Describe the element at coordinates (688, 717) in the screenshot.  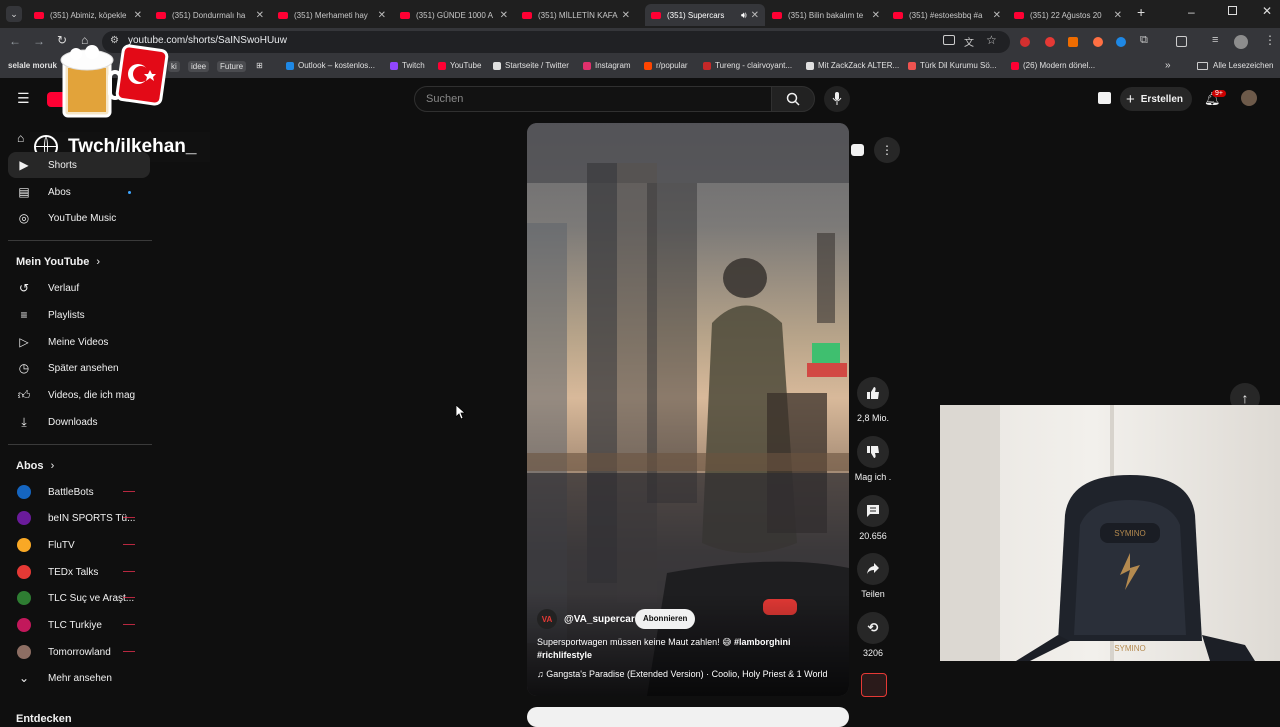
I see `next-short-preview` at that location.